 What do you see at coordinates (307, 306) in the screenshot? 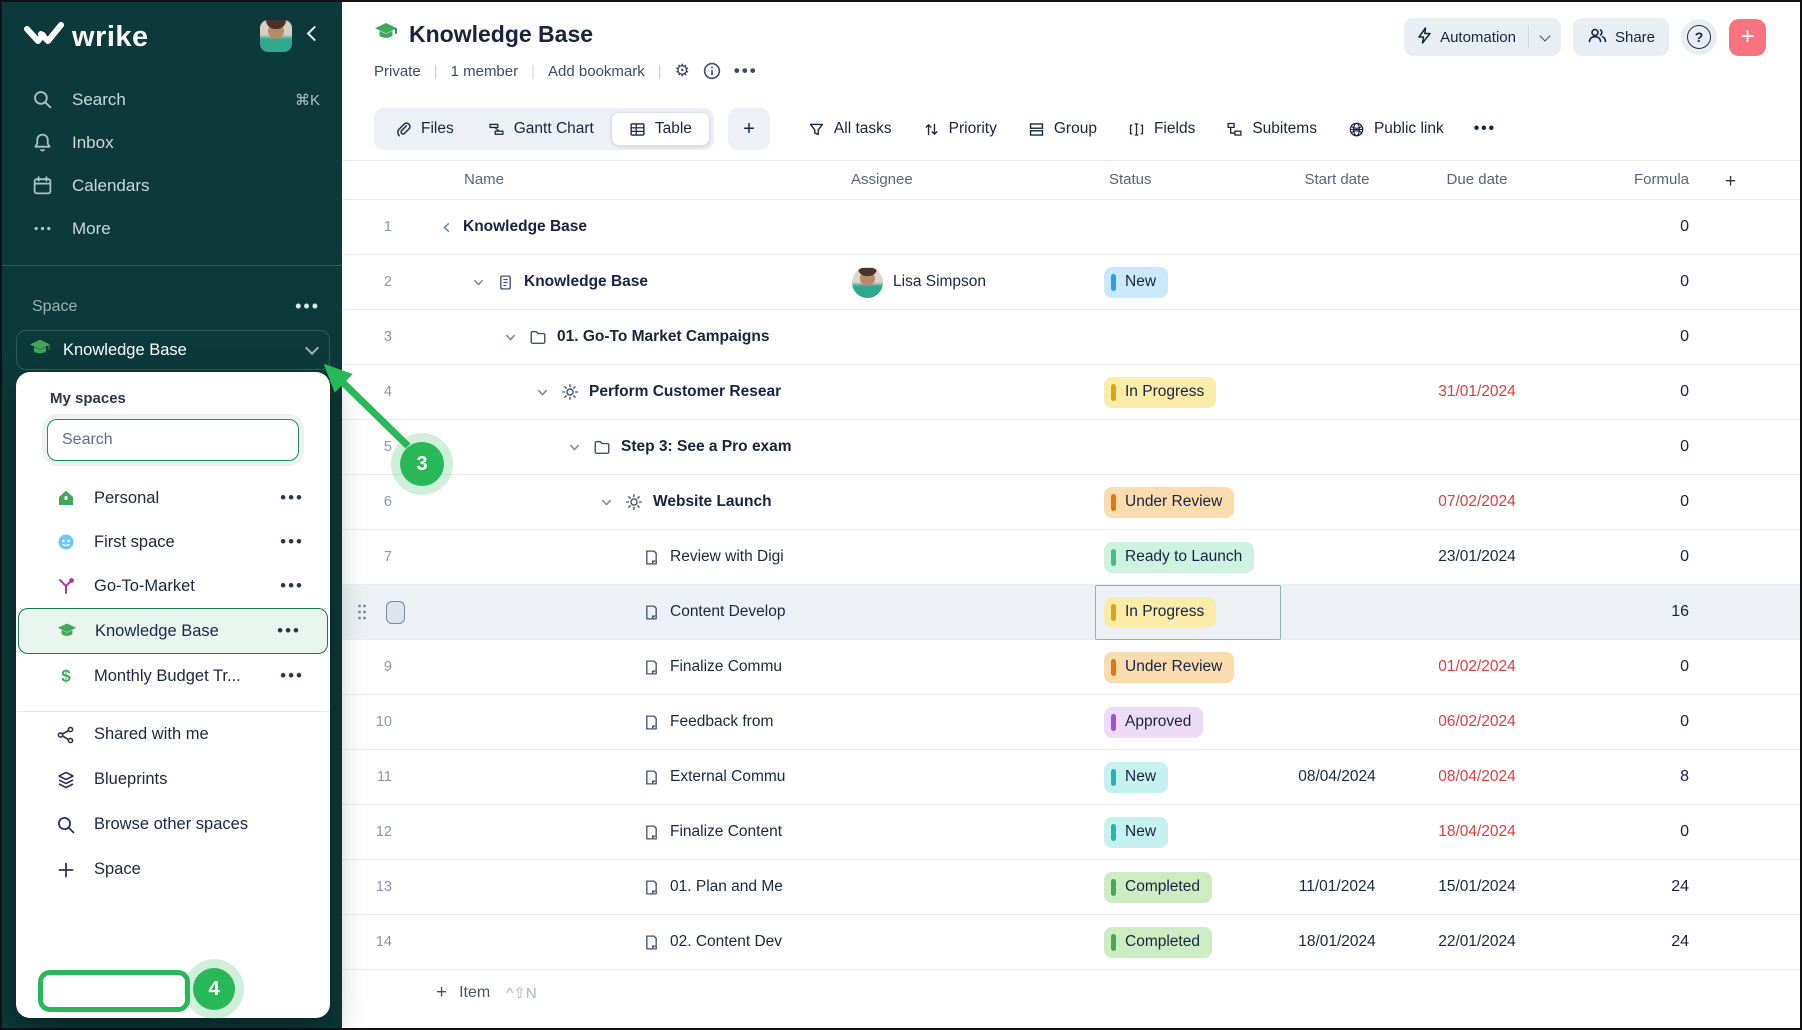
I see `space-section-menu-icon: •••` at bounding box center [307, 306].